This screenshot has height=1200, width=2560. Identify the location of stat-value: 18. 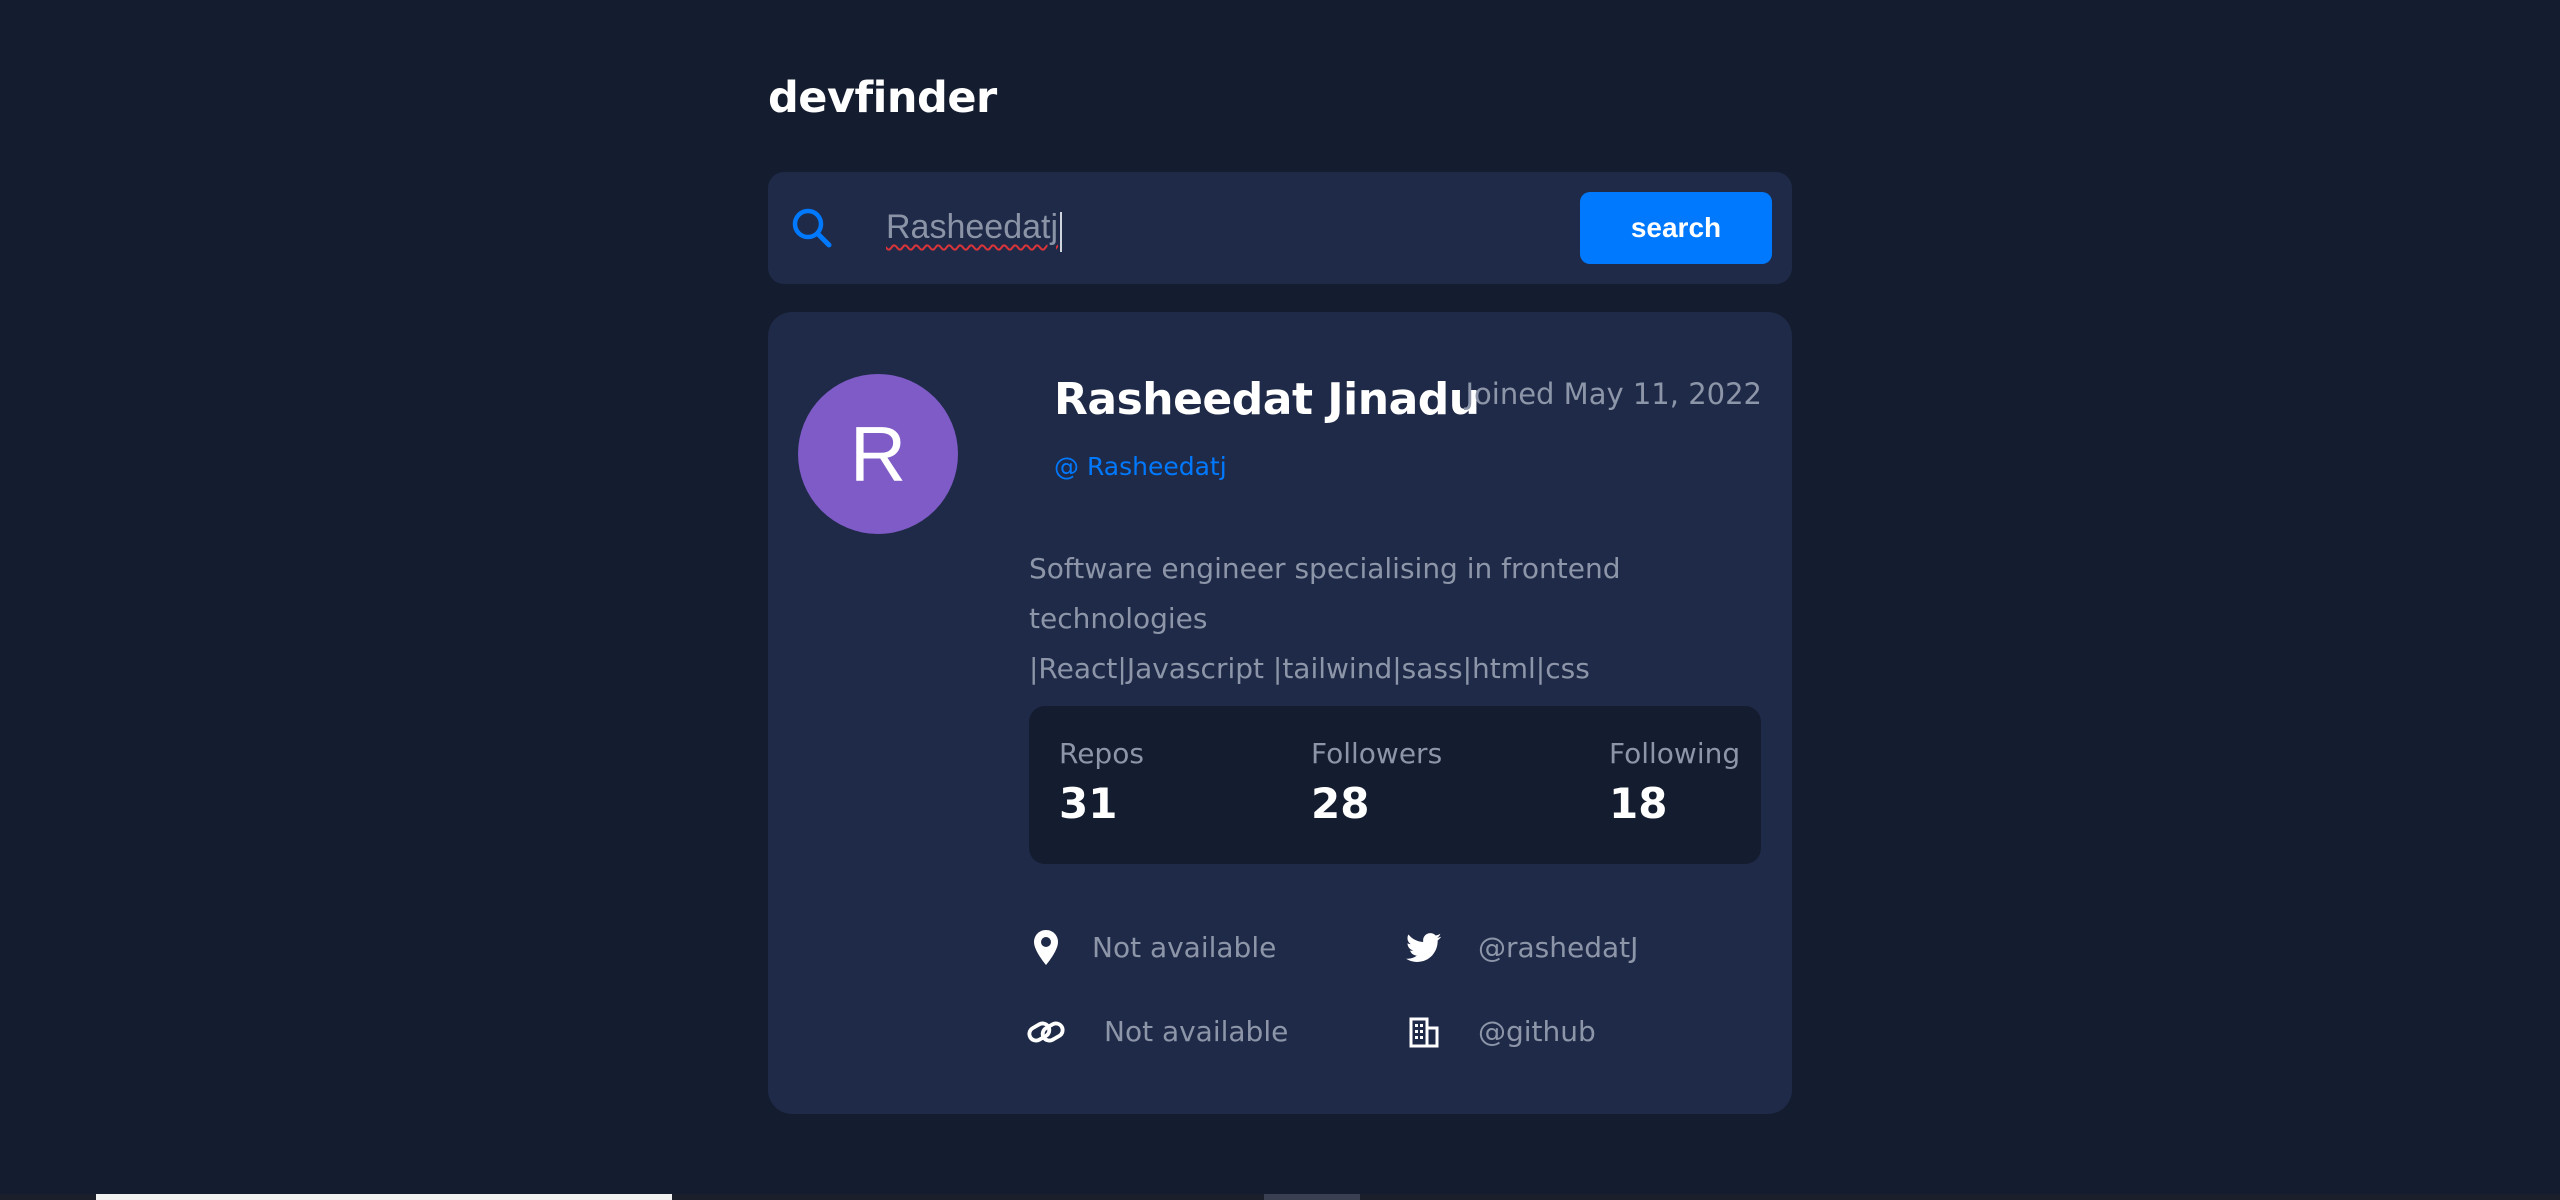
(1638, 803).